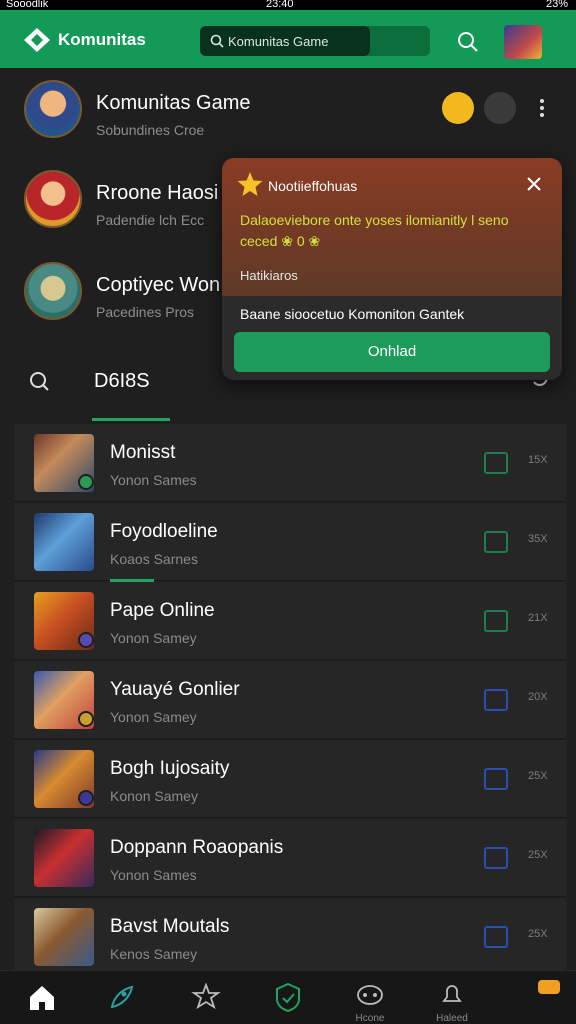 The height and width of the screenshot is (1024, 576). Describe the element at coordinates (542, 108) in the screenshot. I see `more-options-icon` at that location.